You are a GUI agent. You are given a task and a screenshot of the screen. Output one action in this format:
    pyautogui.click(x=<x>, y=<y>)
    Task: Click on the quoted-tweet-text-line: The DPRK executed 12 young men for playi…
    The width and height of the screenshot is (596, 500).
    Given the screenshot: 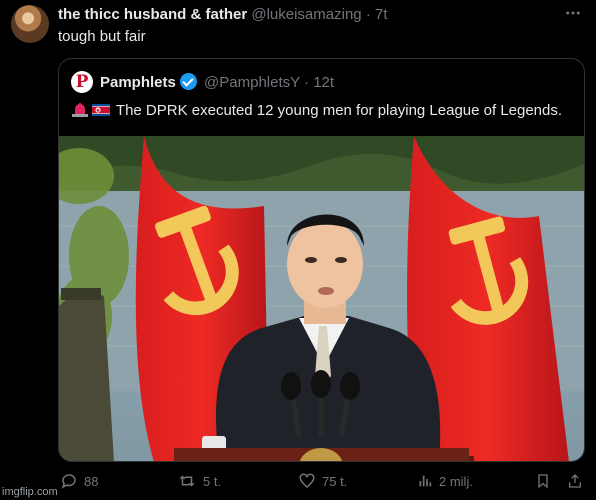 What is the action you would take?
    pyautogui.click(x=316, y=111)
    